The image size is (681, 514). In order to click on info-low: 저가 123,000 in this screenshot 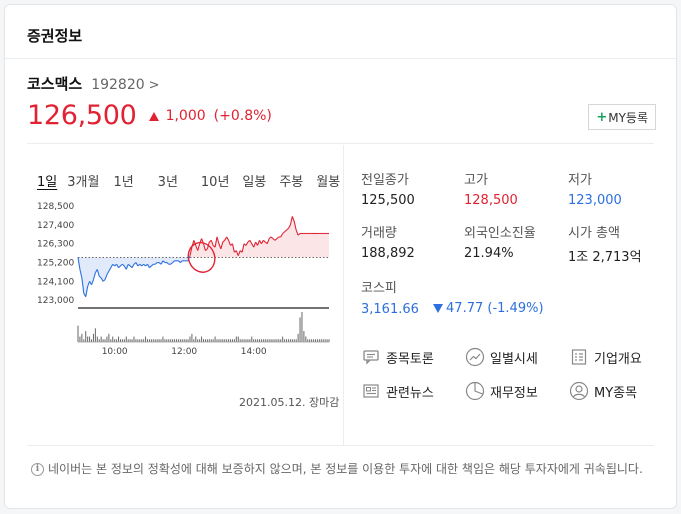, I will do `click(623, 188)`.